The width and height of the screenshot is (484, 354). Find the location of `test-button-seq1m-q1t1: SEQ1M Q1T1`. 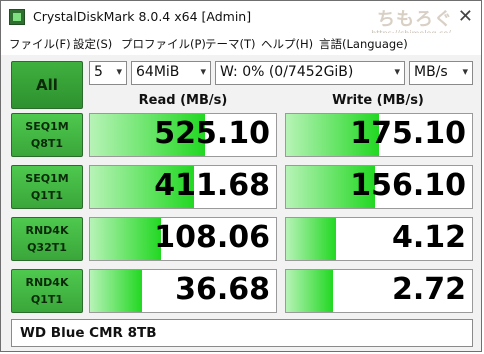

test-button-seq1m-q1t1: SEQ1M Q1T1 is located at coordinates (47, 187).